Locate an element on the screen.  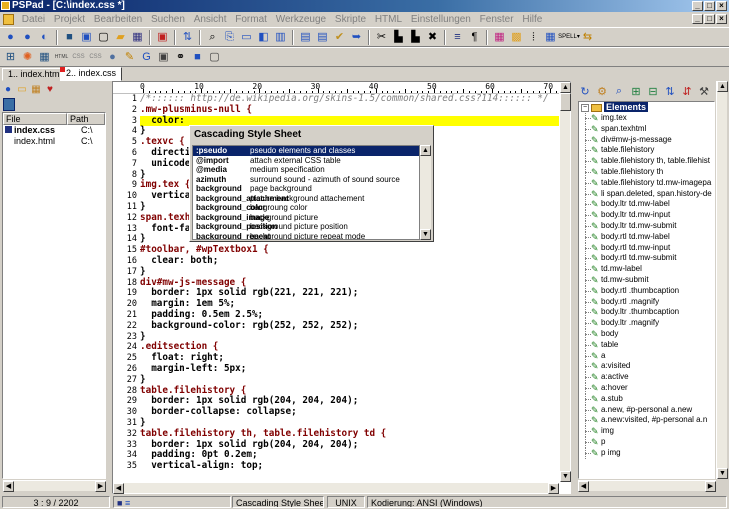
tree-horizontal-scrollbar: ◀ ▶ is located at coordinates (647, 486).